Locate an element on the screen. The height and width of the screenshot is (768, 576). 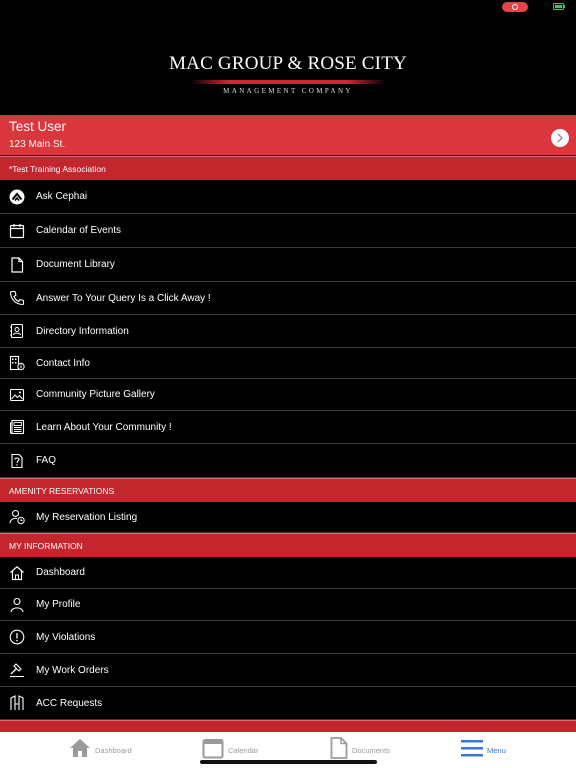
menu-item-label: My Work Orders is located at coordinates (72, 670).